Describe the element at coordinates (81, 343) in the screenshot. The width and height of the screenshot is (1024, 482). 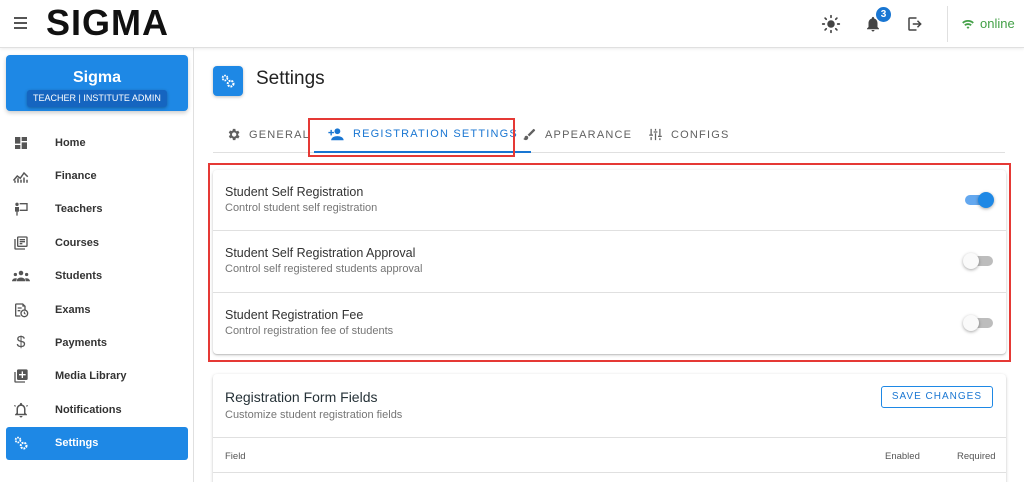
I see `sidebar-item-label: Payments` at that location.